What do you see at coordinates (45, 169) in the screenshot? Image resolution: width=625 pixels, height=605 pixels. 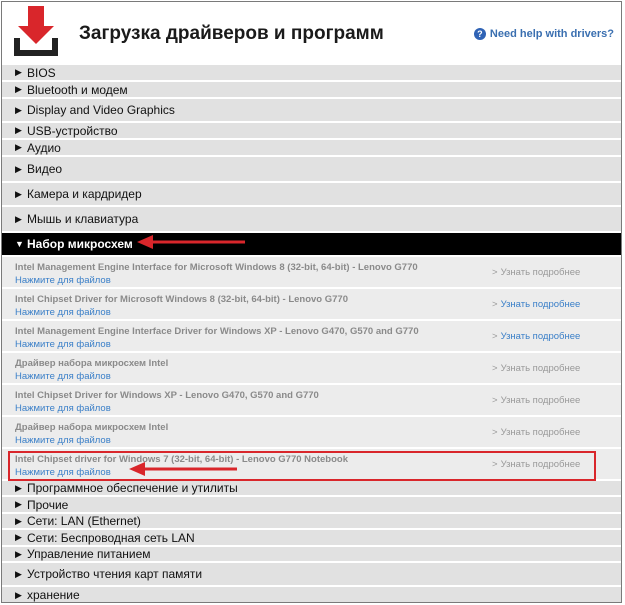 I see `category-label: Видео` at bounding box center [45, 169].